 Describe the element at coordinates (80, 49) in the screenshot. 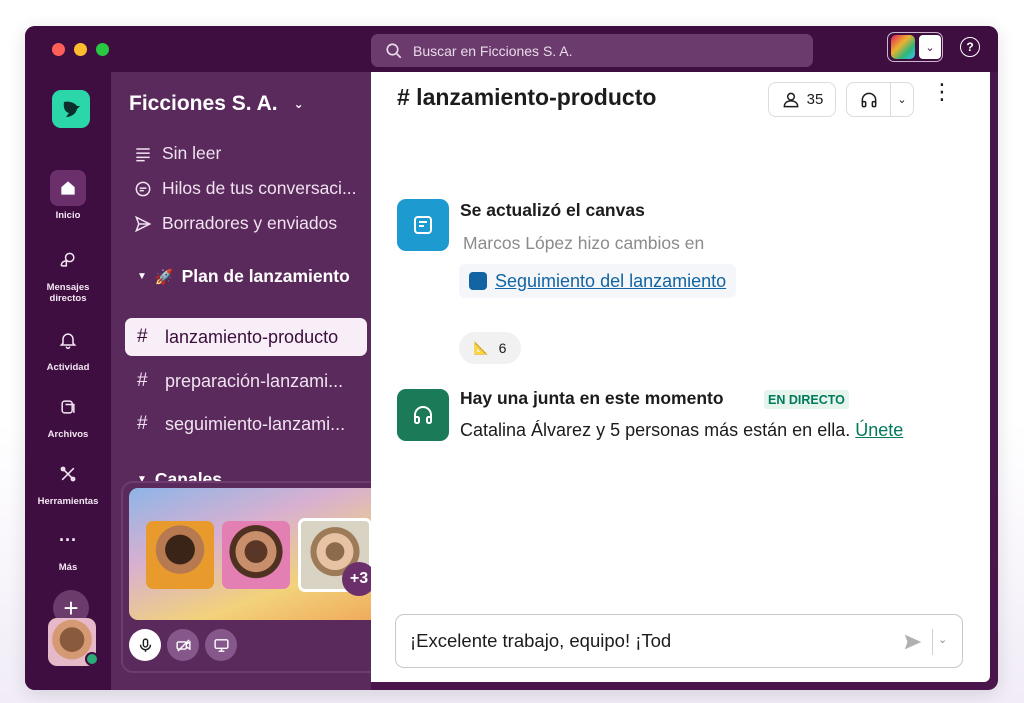

I see `minimize-window-button` at that location.